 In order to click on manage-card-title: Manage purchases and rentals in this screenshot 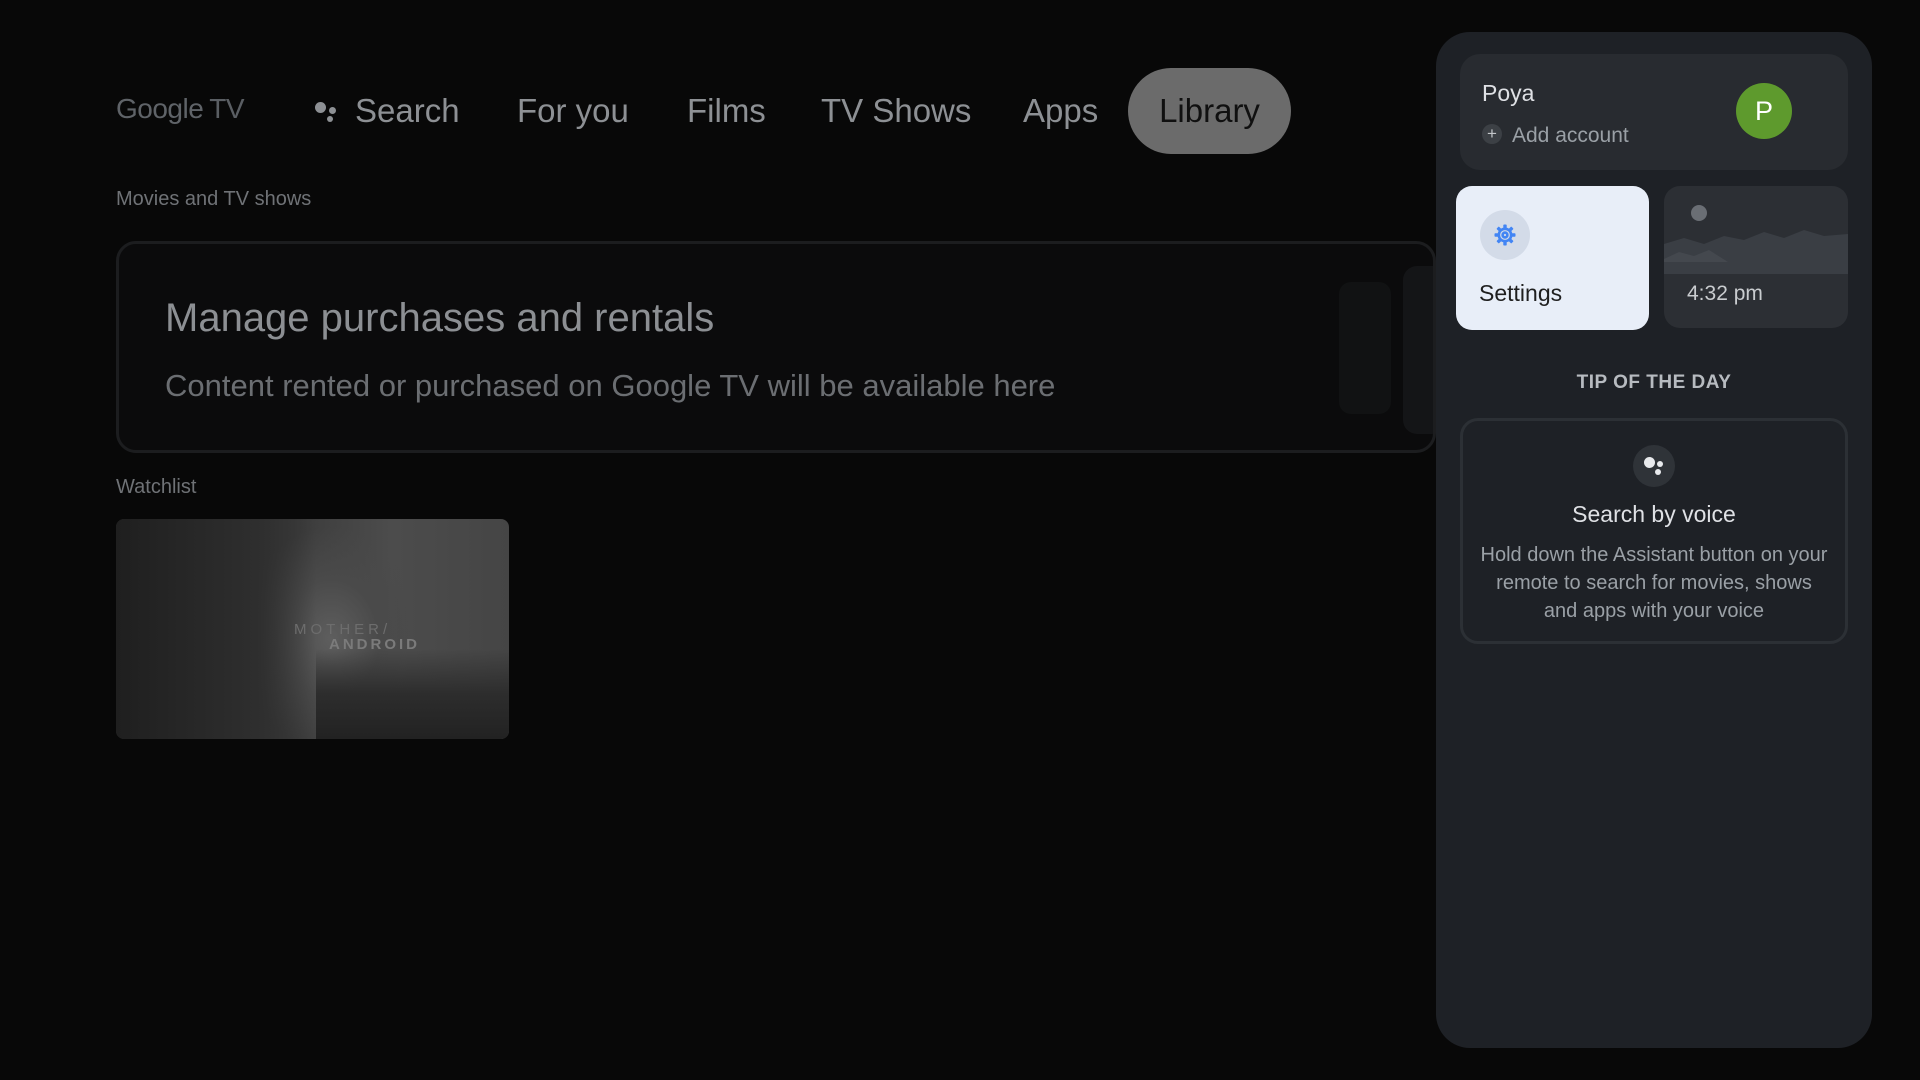, I will do `click(440, 318)`.